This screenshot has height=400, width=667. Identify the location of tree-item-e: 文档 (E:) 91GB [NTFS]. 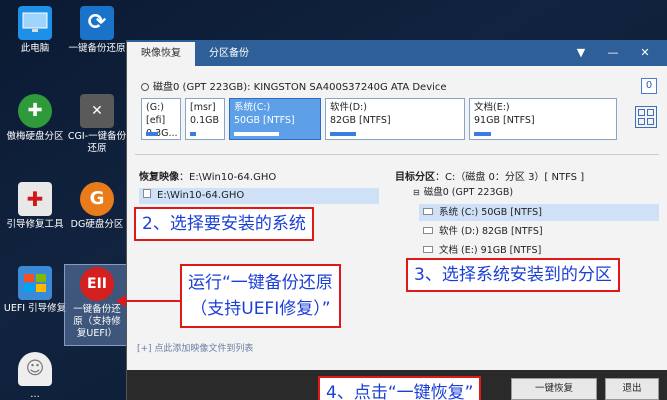
(539, 250).